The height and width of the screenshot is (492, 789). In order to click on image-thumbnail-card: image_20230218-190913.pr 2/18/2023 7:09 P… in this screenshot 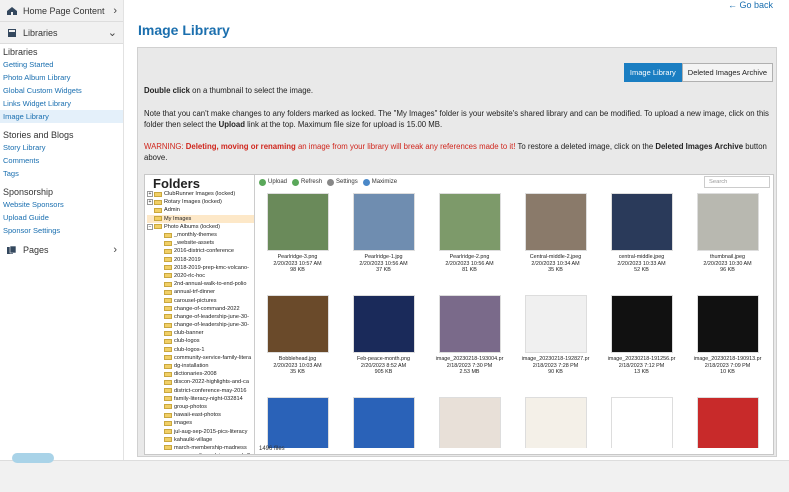, I will do `click(727, 342)`.